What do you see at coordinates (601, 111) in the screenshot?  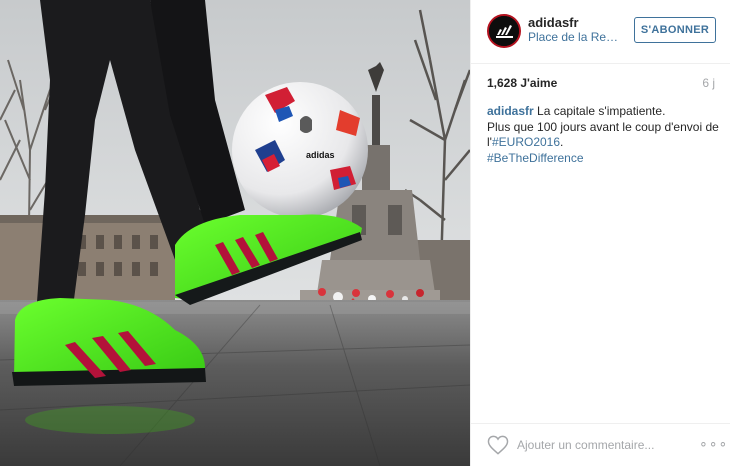 I see `caption-line-1: La capitale s'impatiente.` at bounding box center [601, 111].